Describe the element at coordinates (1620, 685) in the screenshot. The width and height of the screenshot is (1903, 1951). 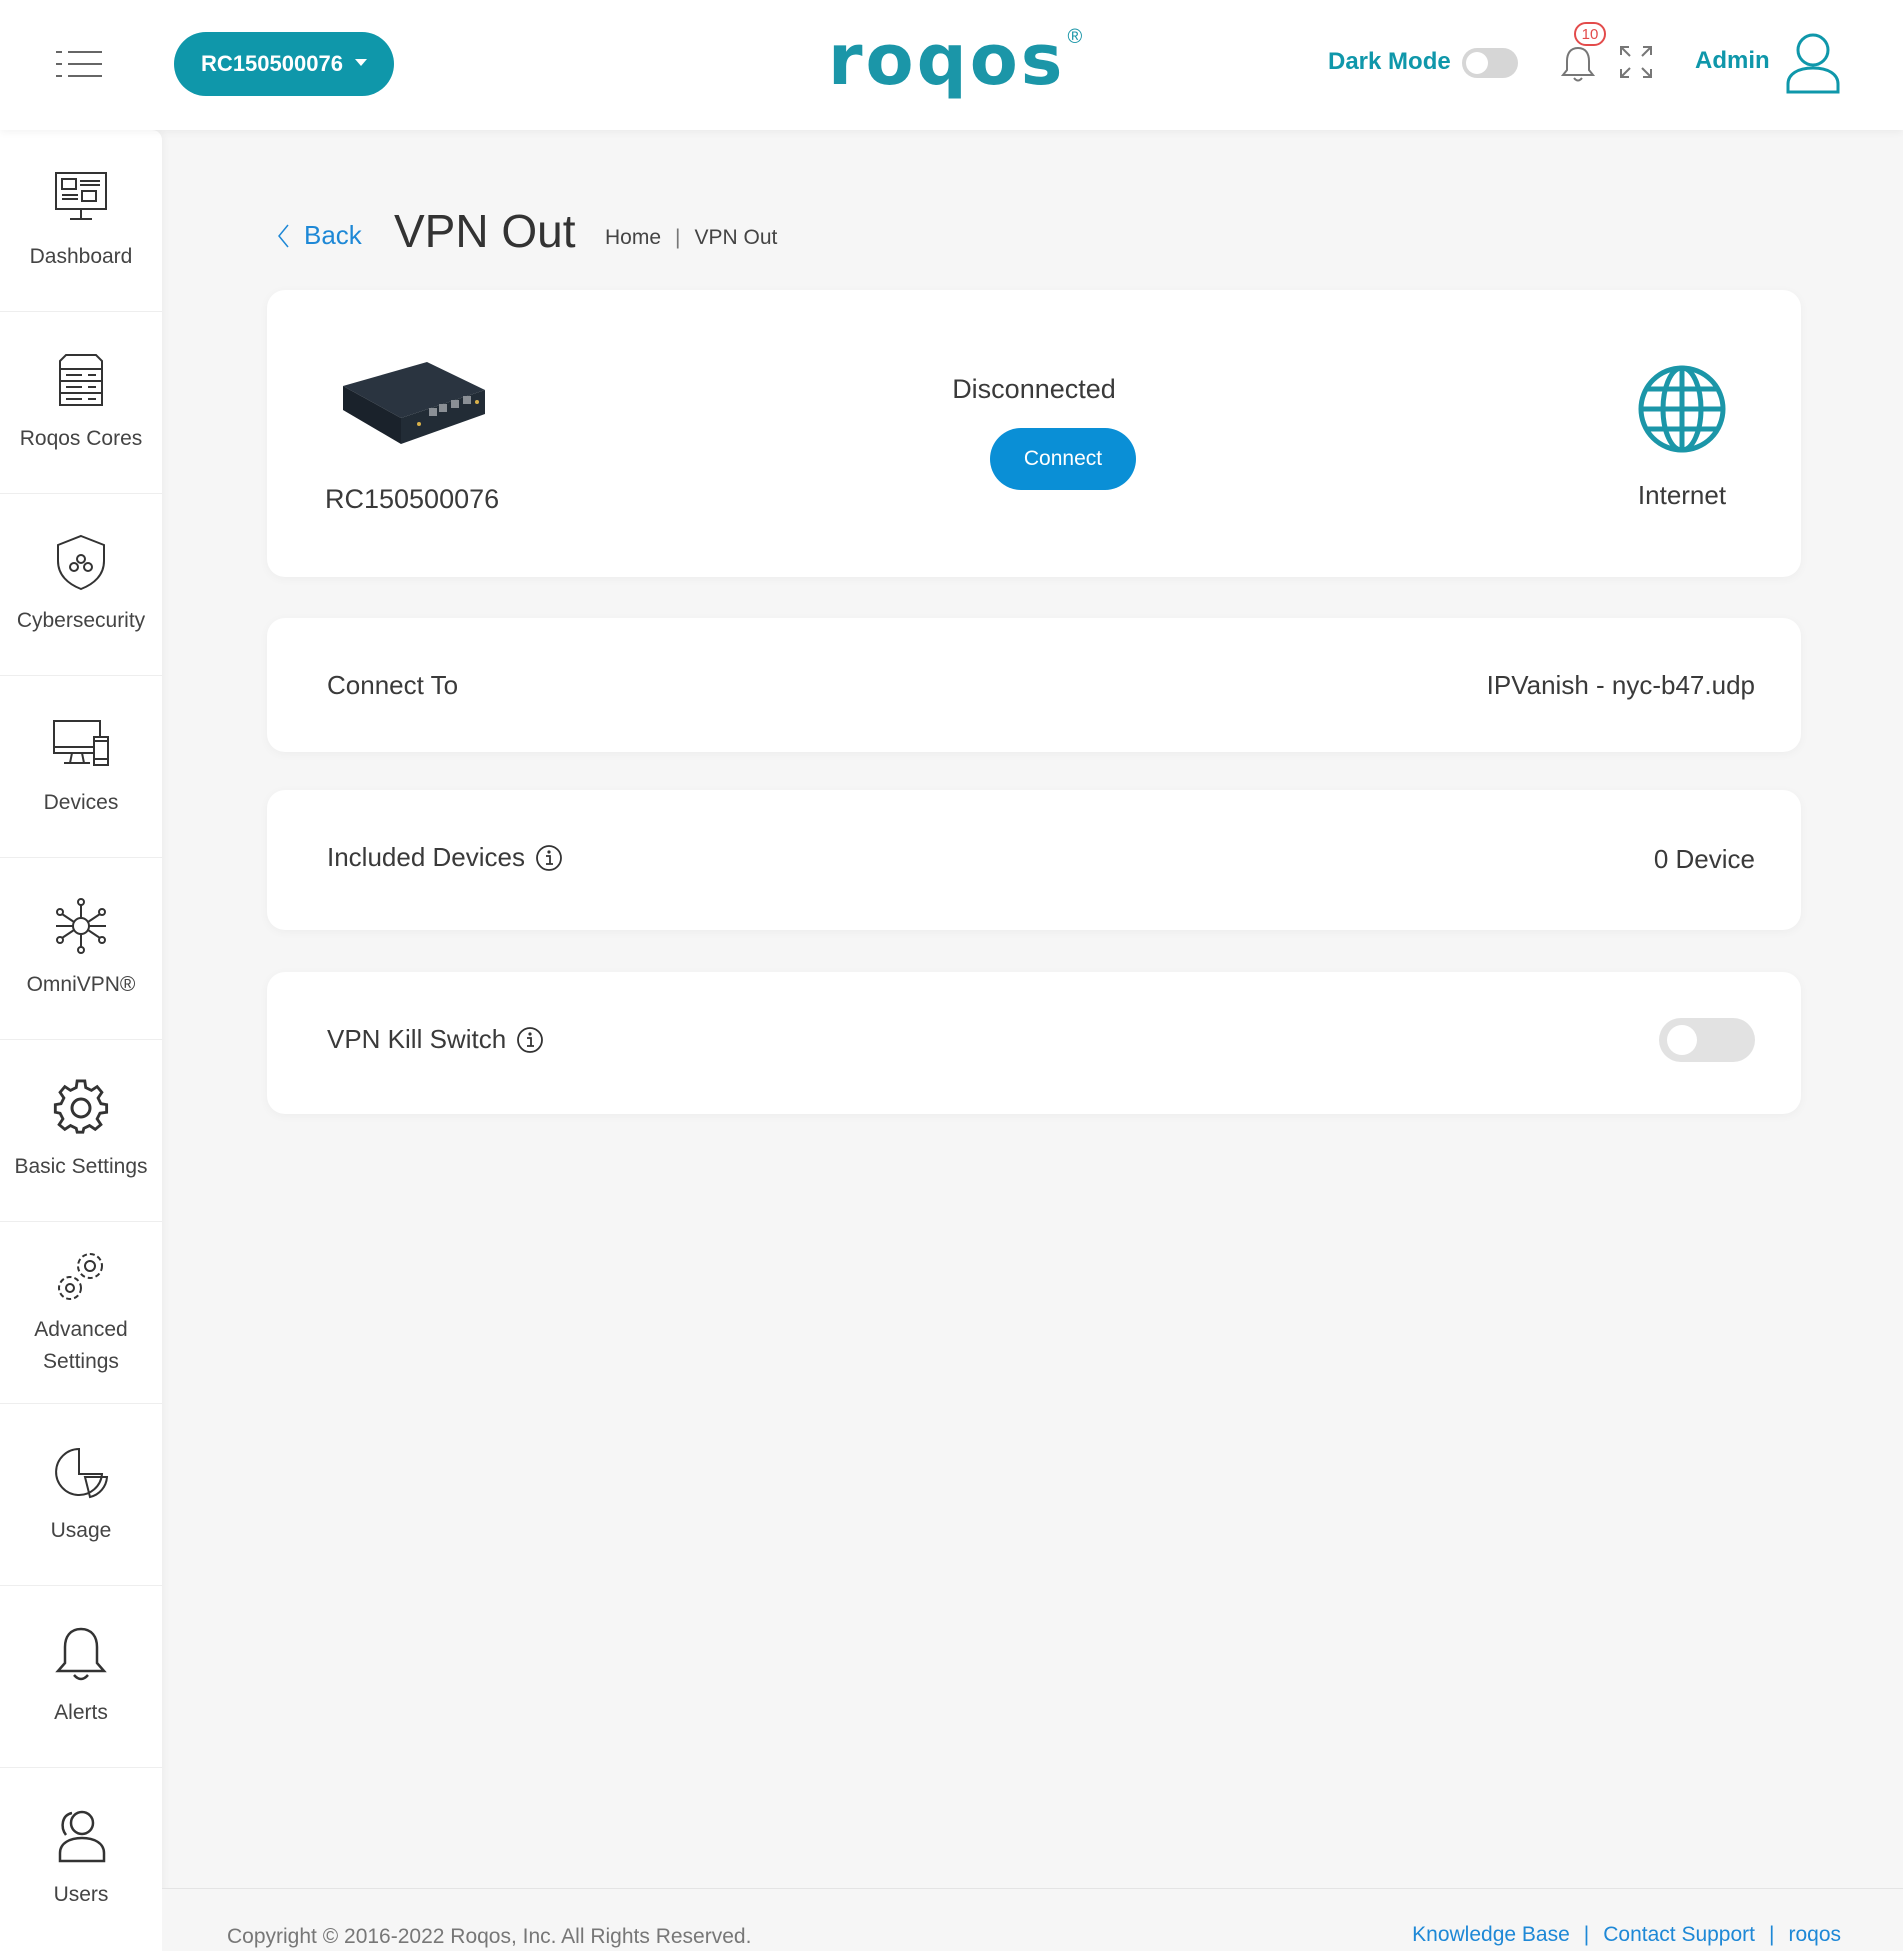
I see `connect-to-value: IPVanish - nyc-b47.udp` at that location.